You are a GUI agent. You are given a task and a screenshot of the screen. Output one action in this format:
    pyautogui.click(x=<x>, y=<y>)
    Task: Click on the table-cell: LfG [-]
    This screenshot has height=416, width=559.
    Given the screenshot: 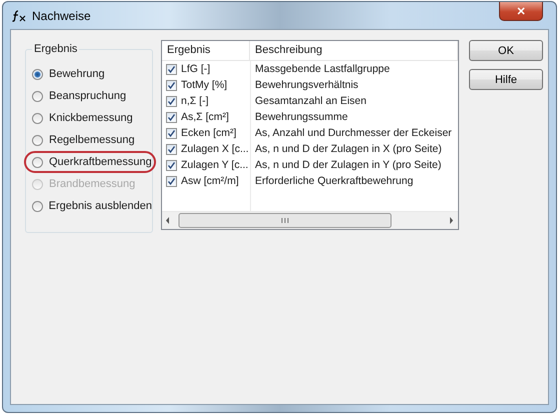 What is the action you would take?
    pyautogui.click(x=195, y=69)
    